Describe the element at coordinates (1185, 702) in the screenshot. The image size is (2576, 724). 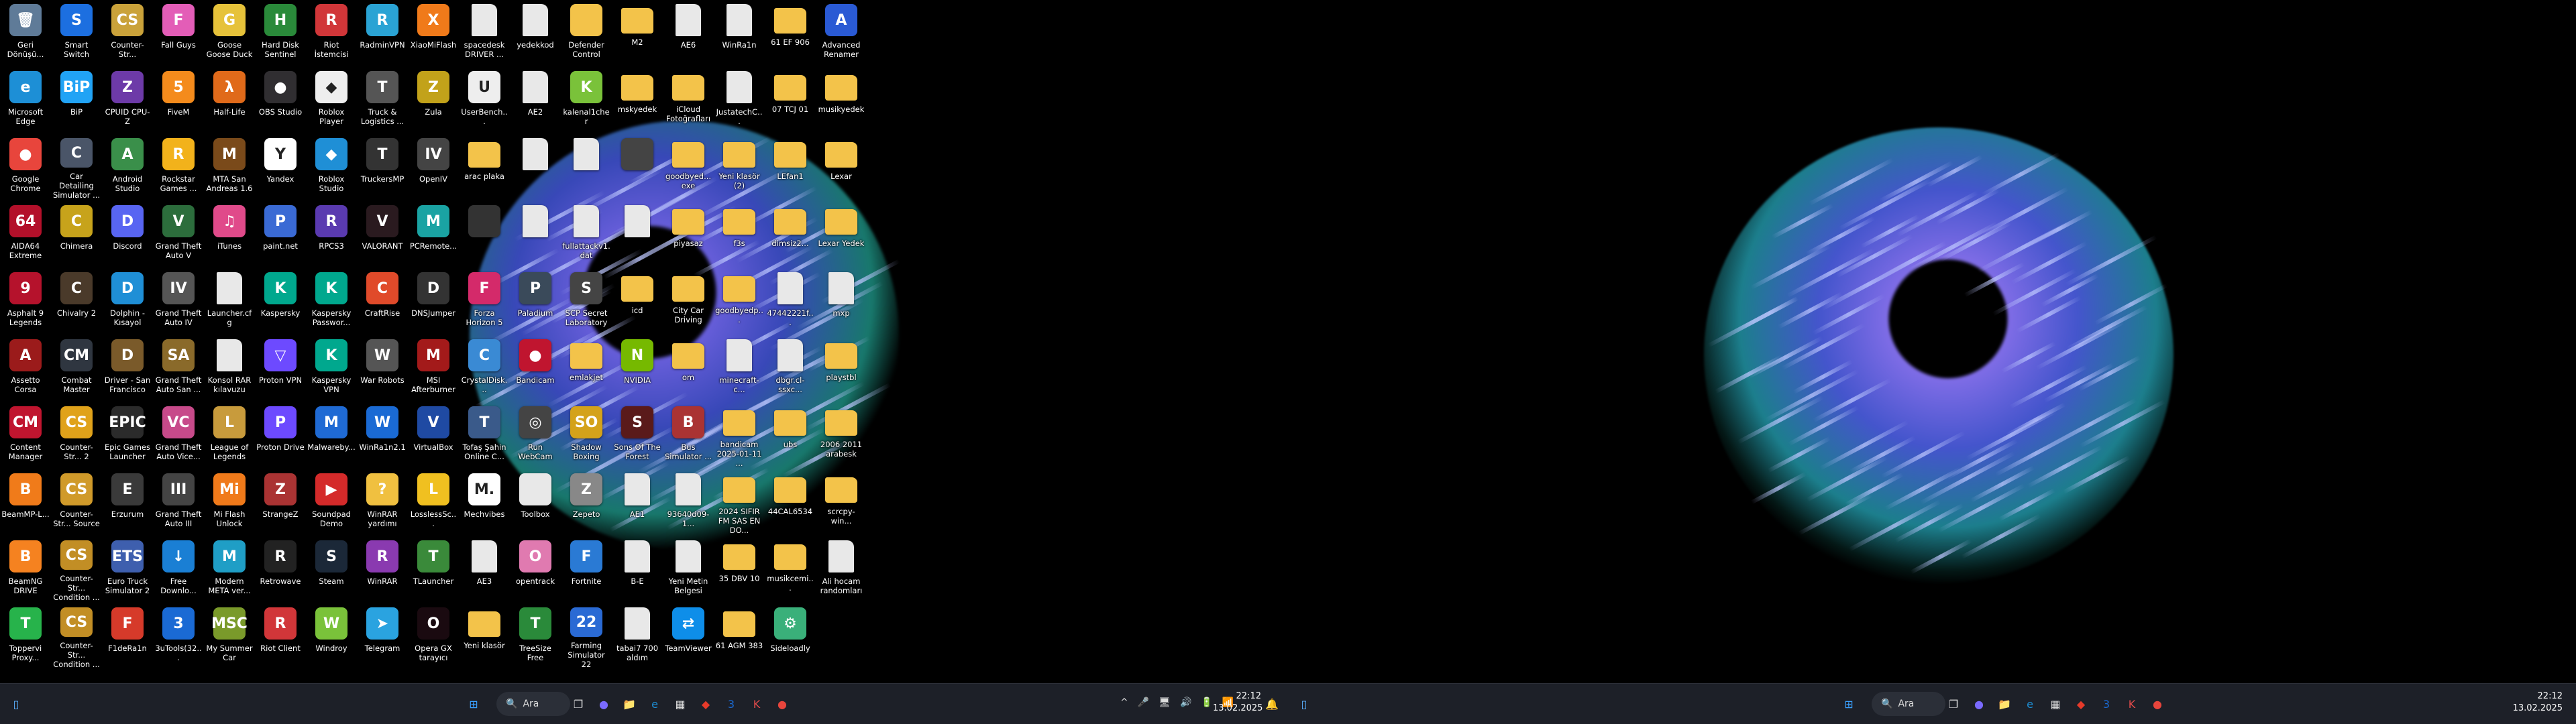
I see `tray-icon: 🔊` at that location.